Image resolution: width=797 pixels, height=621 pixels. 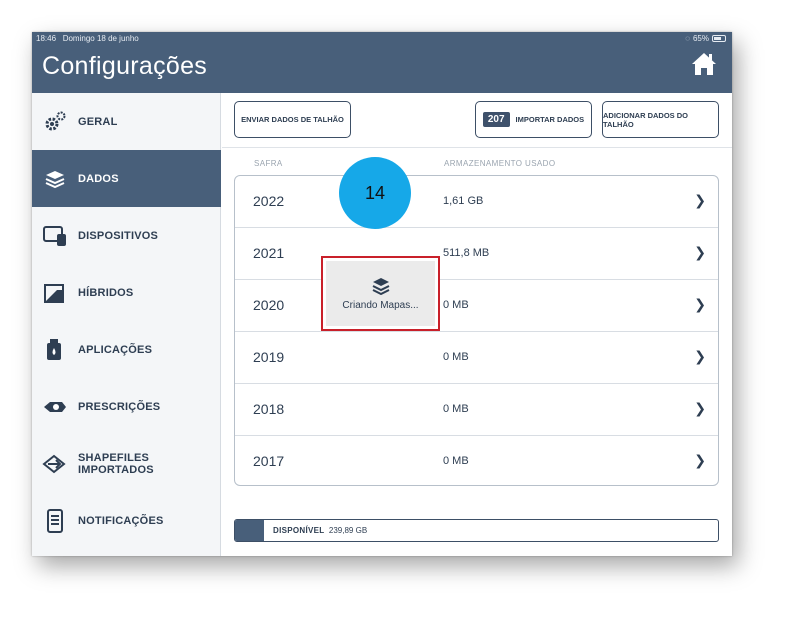 What do you see at coordinates (98, 121) in the screenshot?
I see `sidebar-item-label: GERAL` at bounding box center [98, 121].